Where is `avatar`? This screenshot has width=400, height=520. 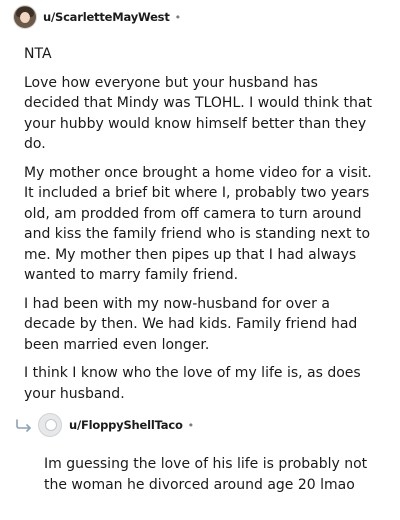 avatar is located at coordinates (25, 17).